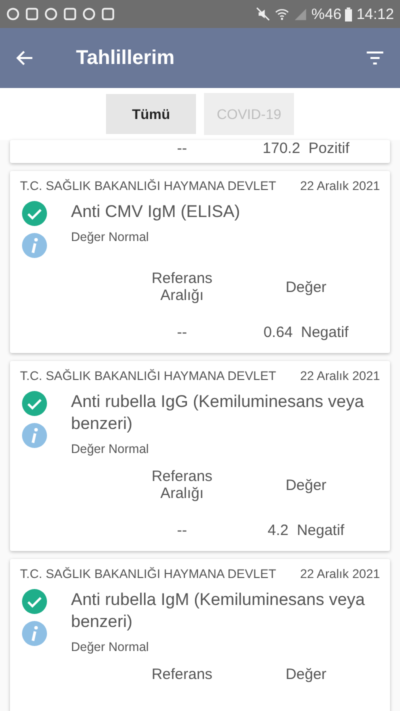 This screenshot has width=400, height=711. I want to click on test-name: Anti rubella IgM (Kemiluminesans veya benzeri), so click(218, 611).